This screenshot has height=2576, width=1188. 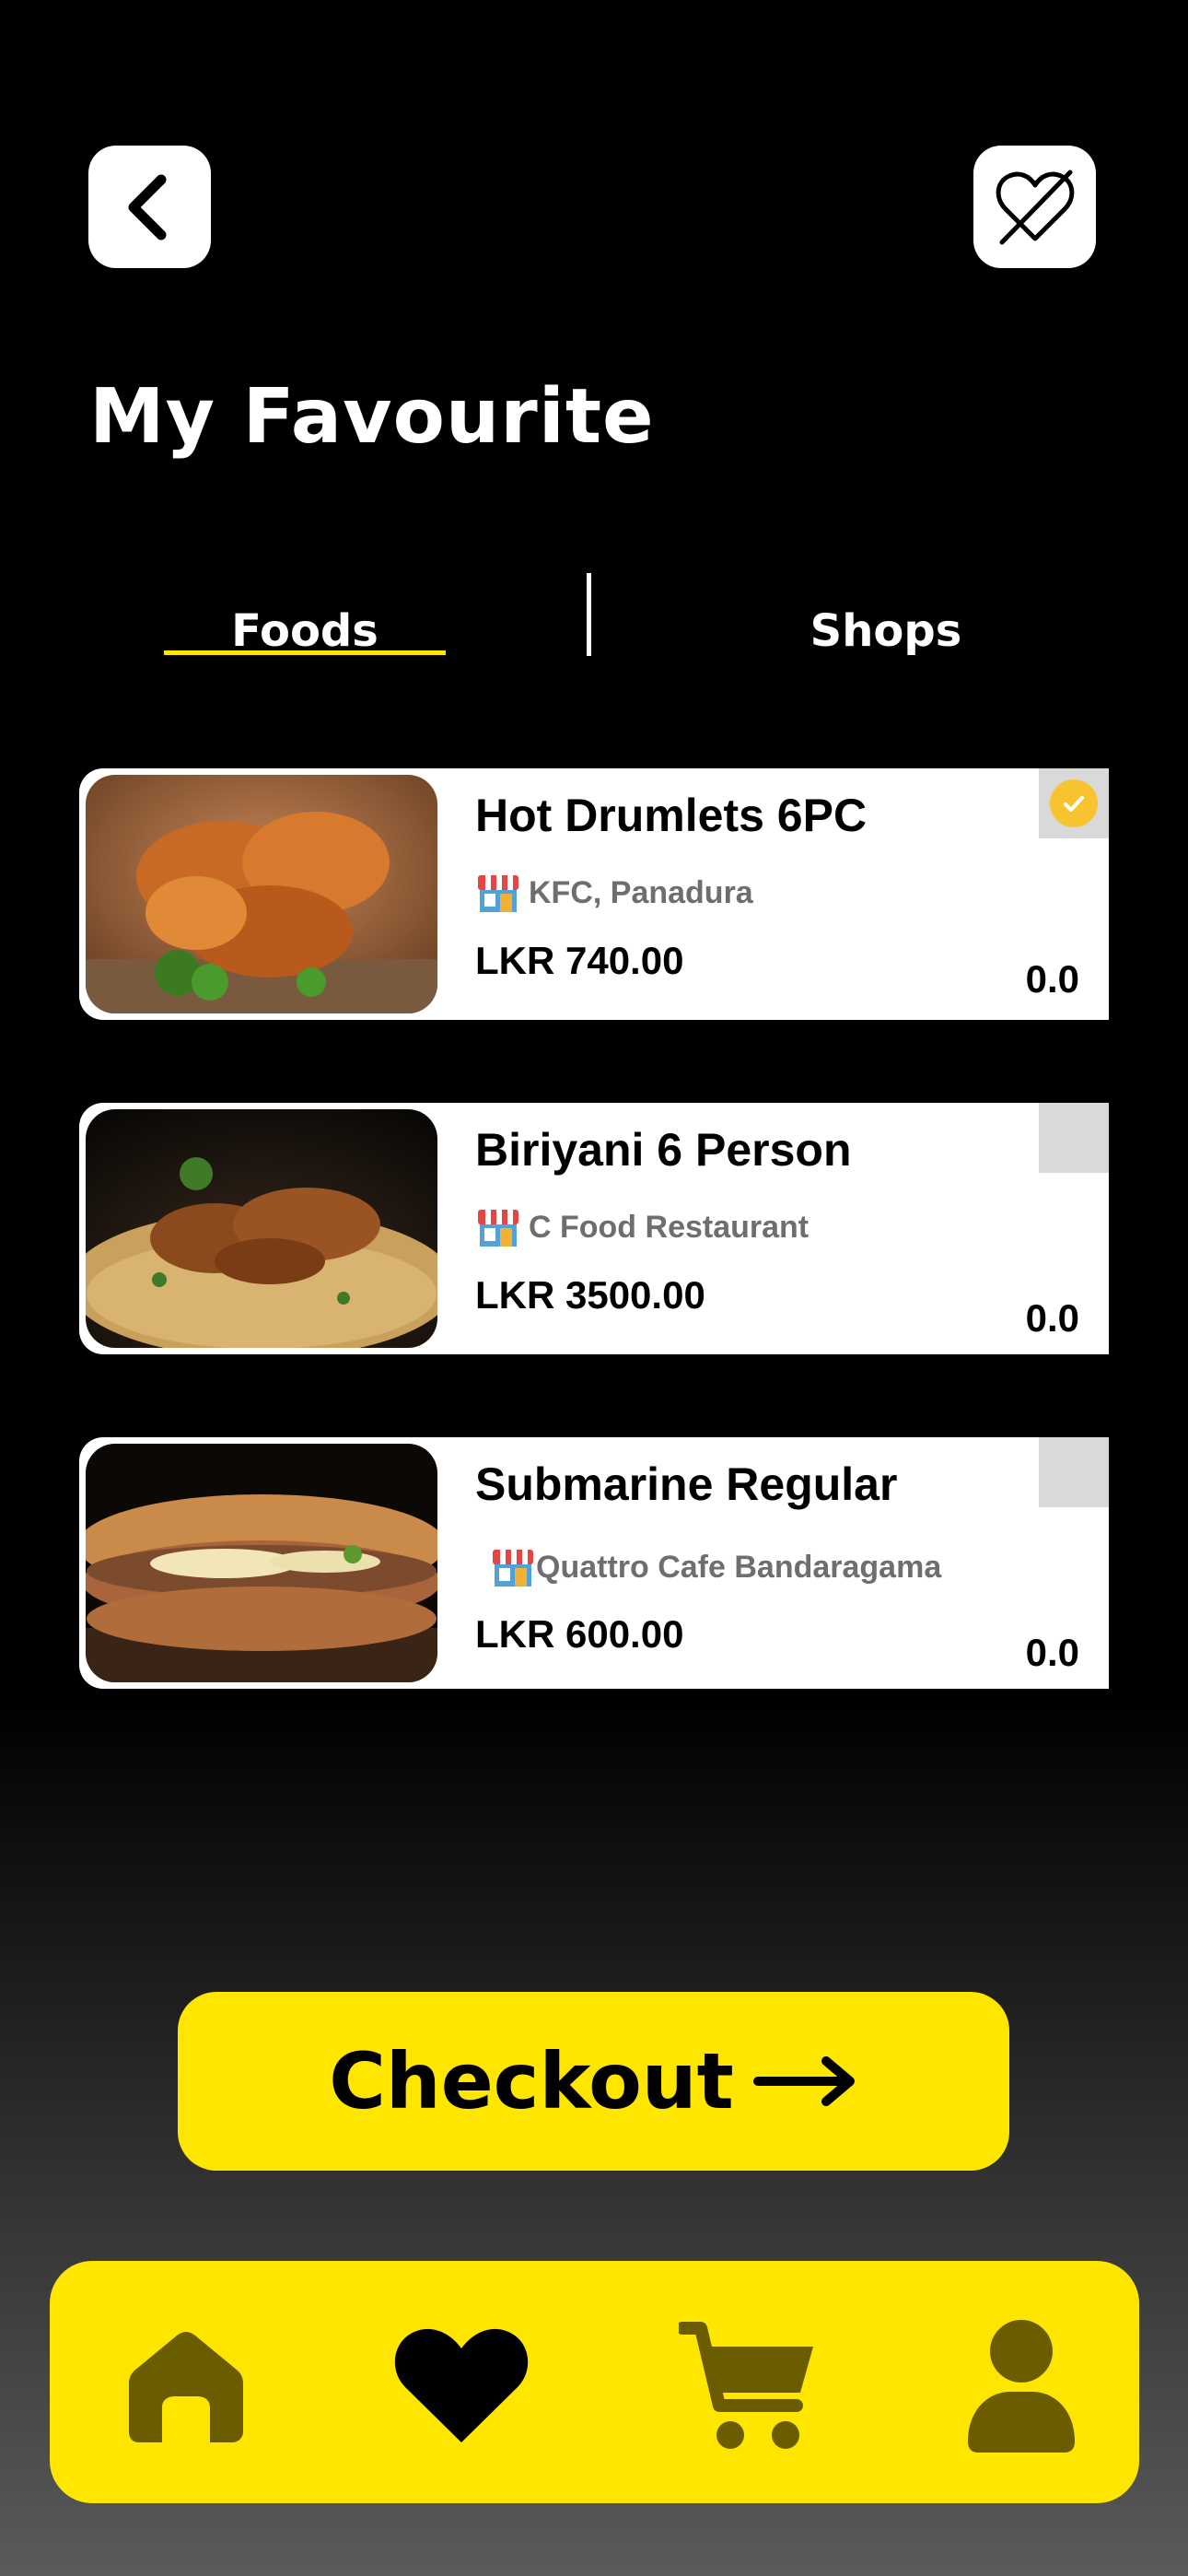 What do you see at coordinates (686, 1484) in the screenshot?
I see `item-name: Submarine Regular` at bounding box center [686, 1484].